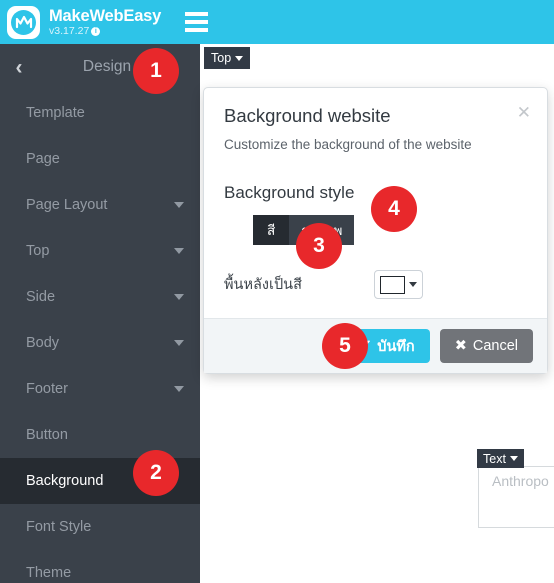 Image resolution: width=554 pixels, height=583 pixels. What do you see at coordinates (495, 346) in the screenshot?
I see `cancel-button-label: Cancel` at bounding box center [495, 346].